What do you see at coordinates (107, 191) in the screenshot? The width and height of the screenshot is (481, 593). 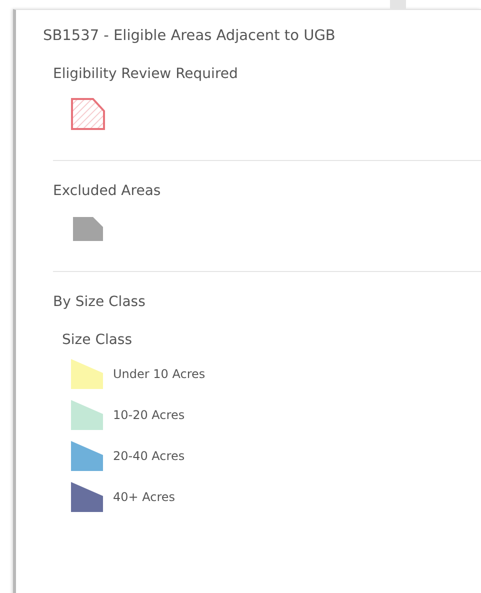 I see `legend-heading: Excluded Areas` at bounding box center [107, 191].